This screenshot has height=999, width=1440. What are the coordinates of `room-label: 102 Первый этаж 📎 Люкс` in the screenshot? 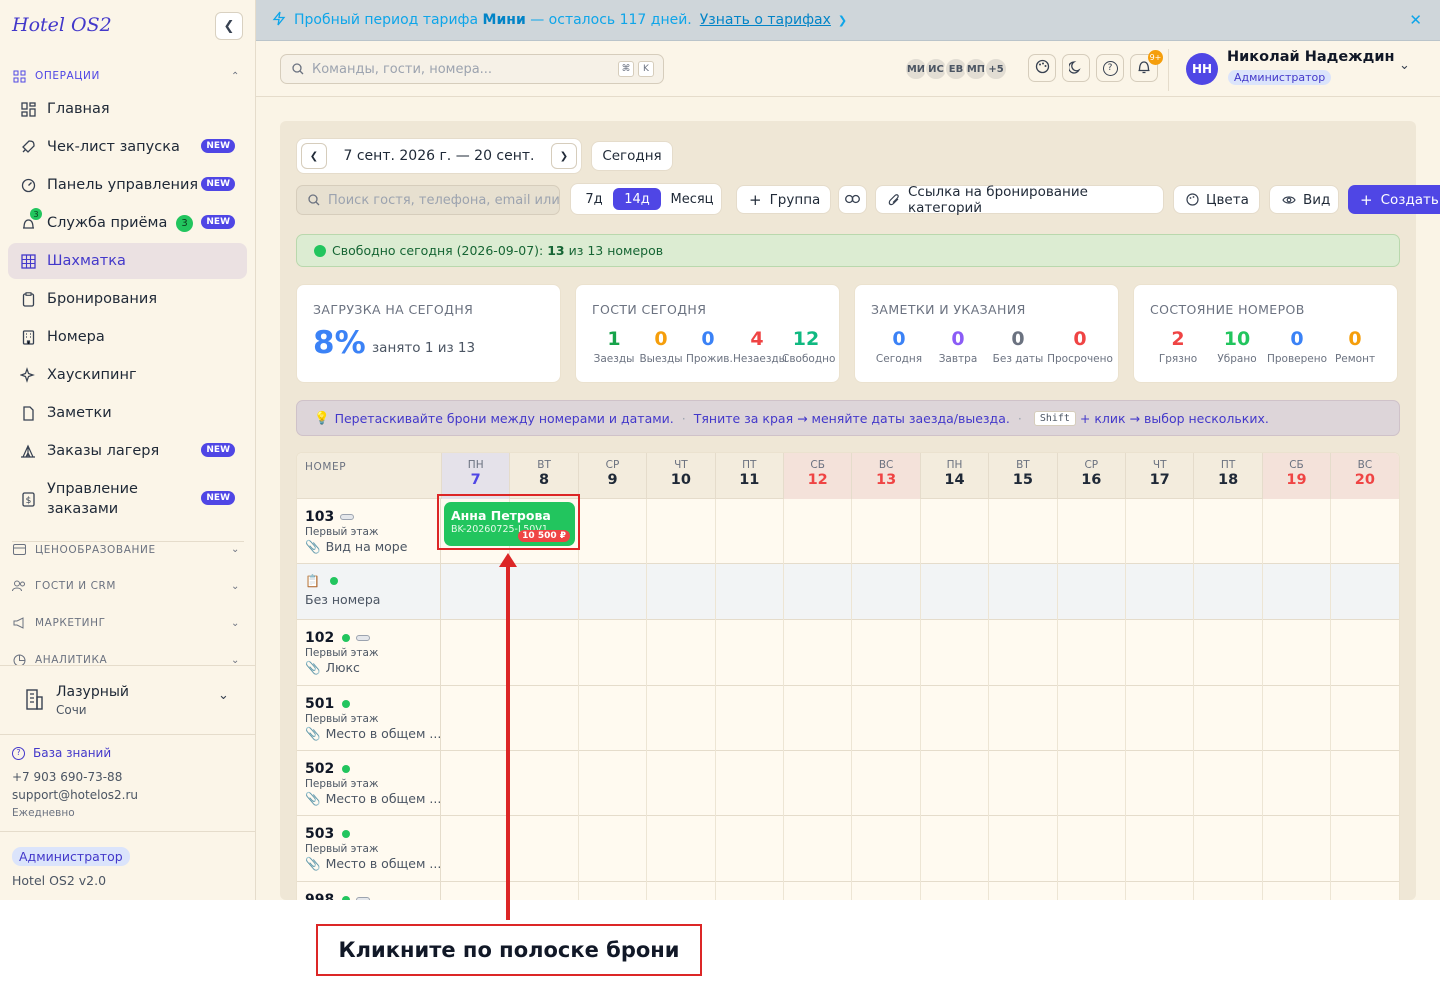 It's located at (369, 652).